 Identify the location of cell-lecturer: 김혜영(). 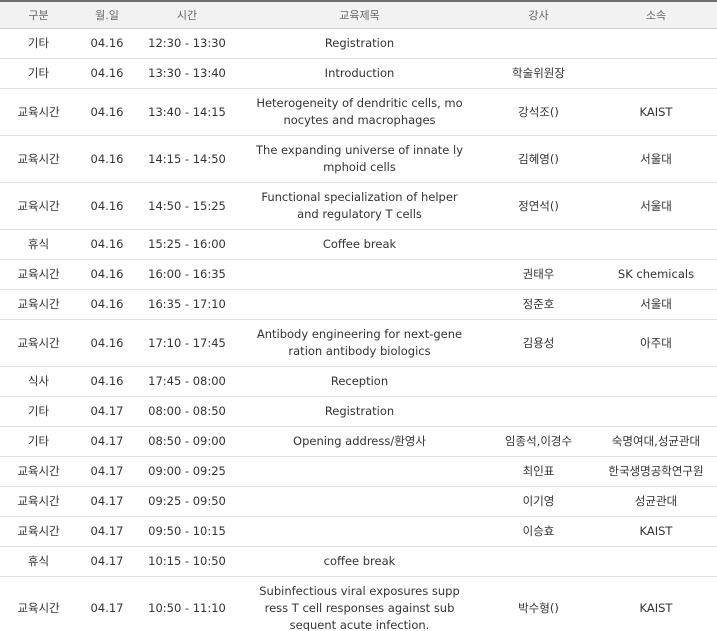
(538, 159).